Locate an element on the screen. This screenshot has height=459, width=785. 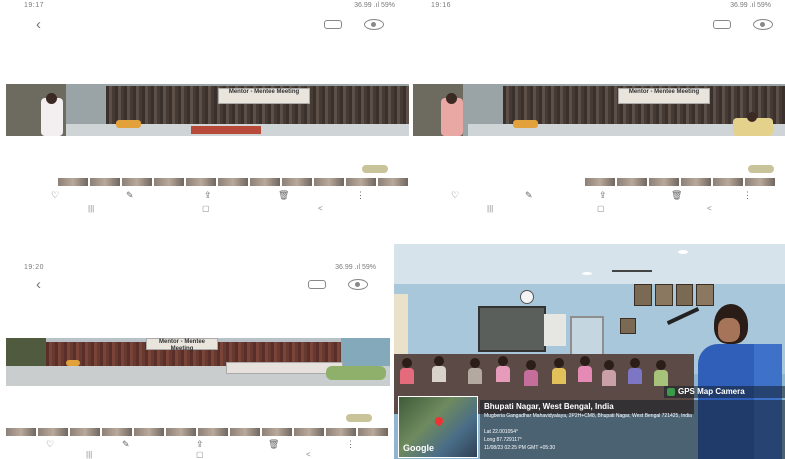
gps-label-box: GPS Map Camera is located at coordinates (724, 392).